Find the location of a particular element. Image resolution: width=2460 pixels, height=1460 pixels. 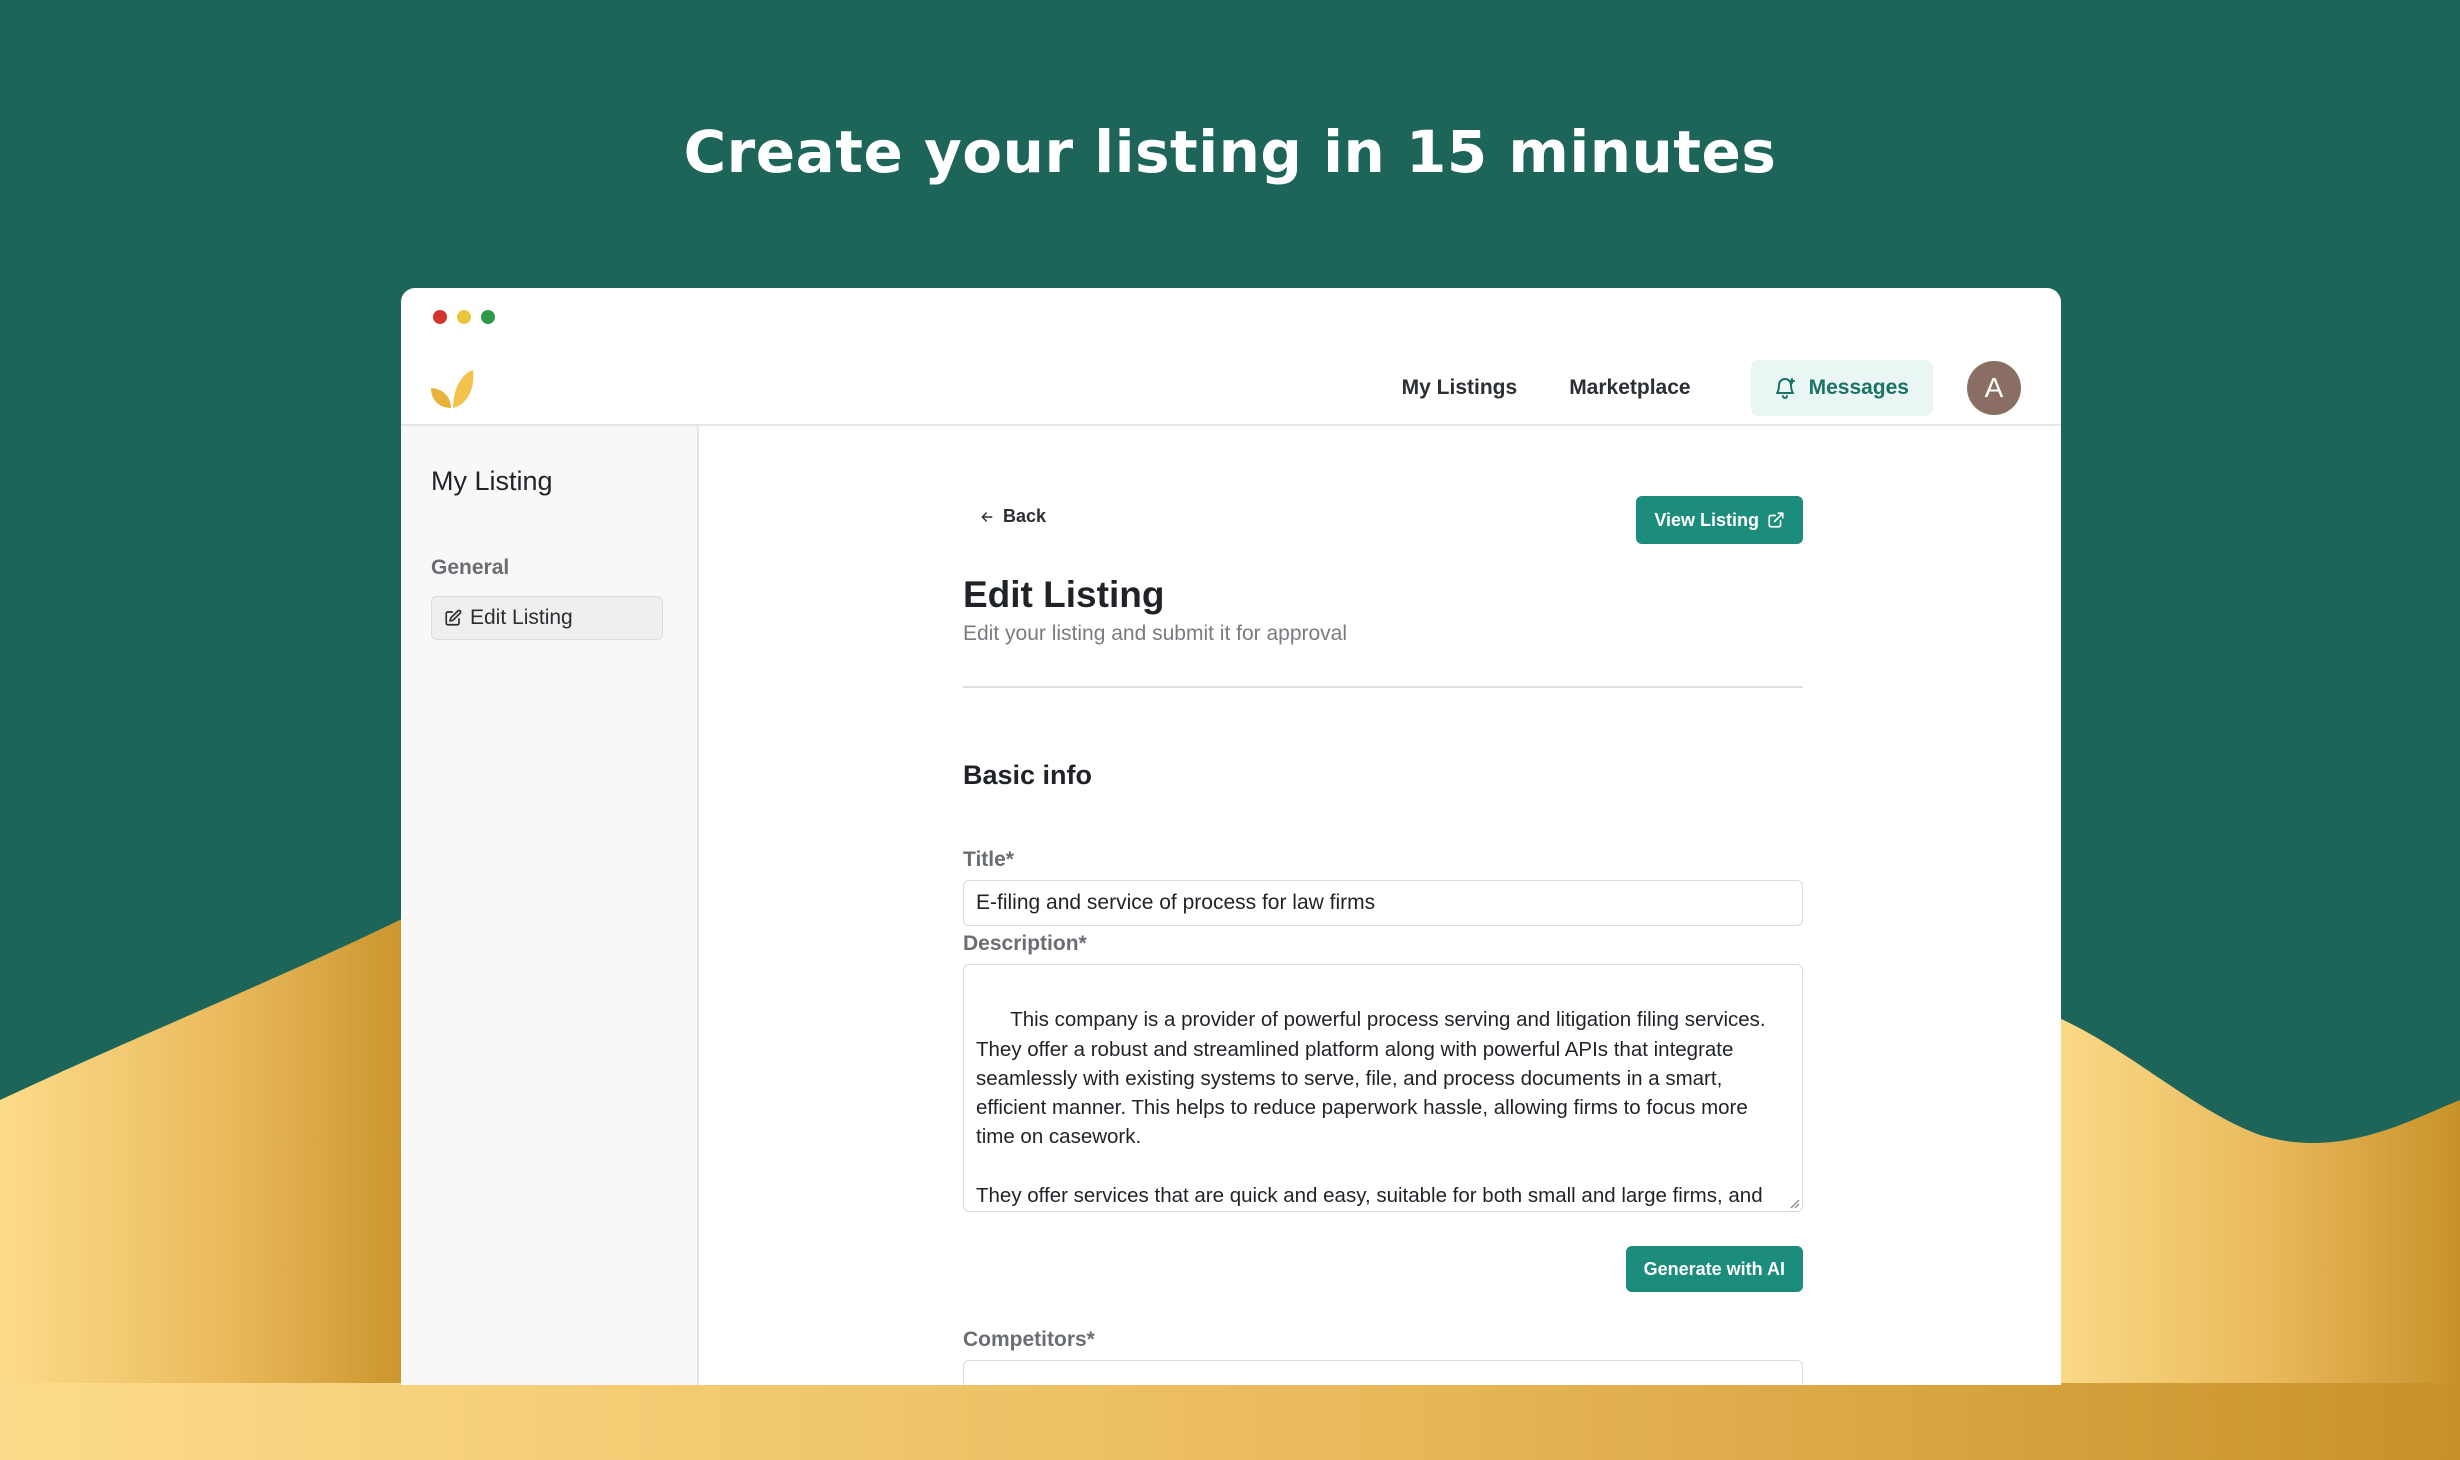

back-link: Back is located at coordinates (1012, 516).